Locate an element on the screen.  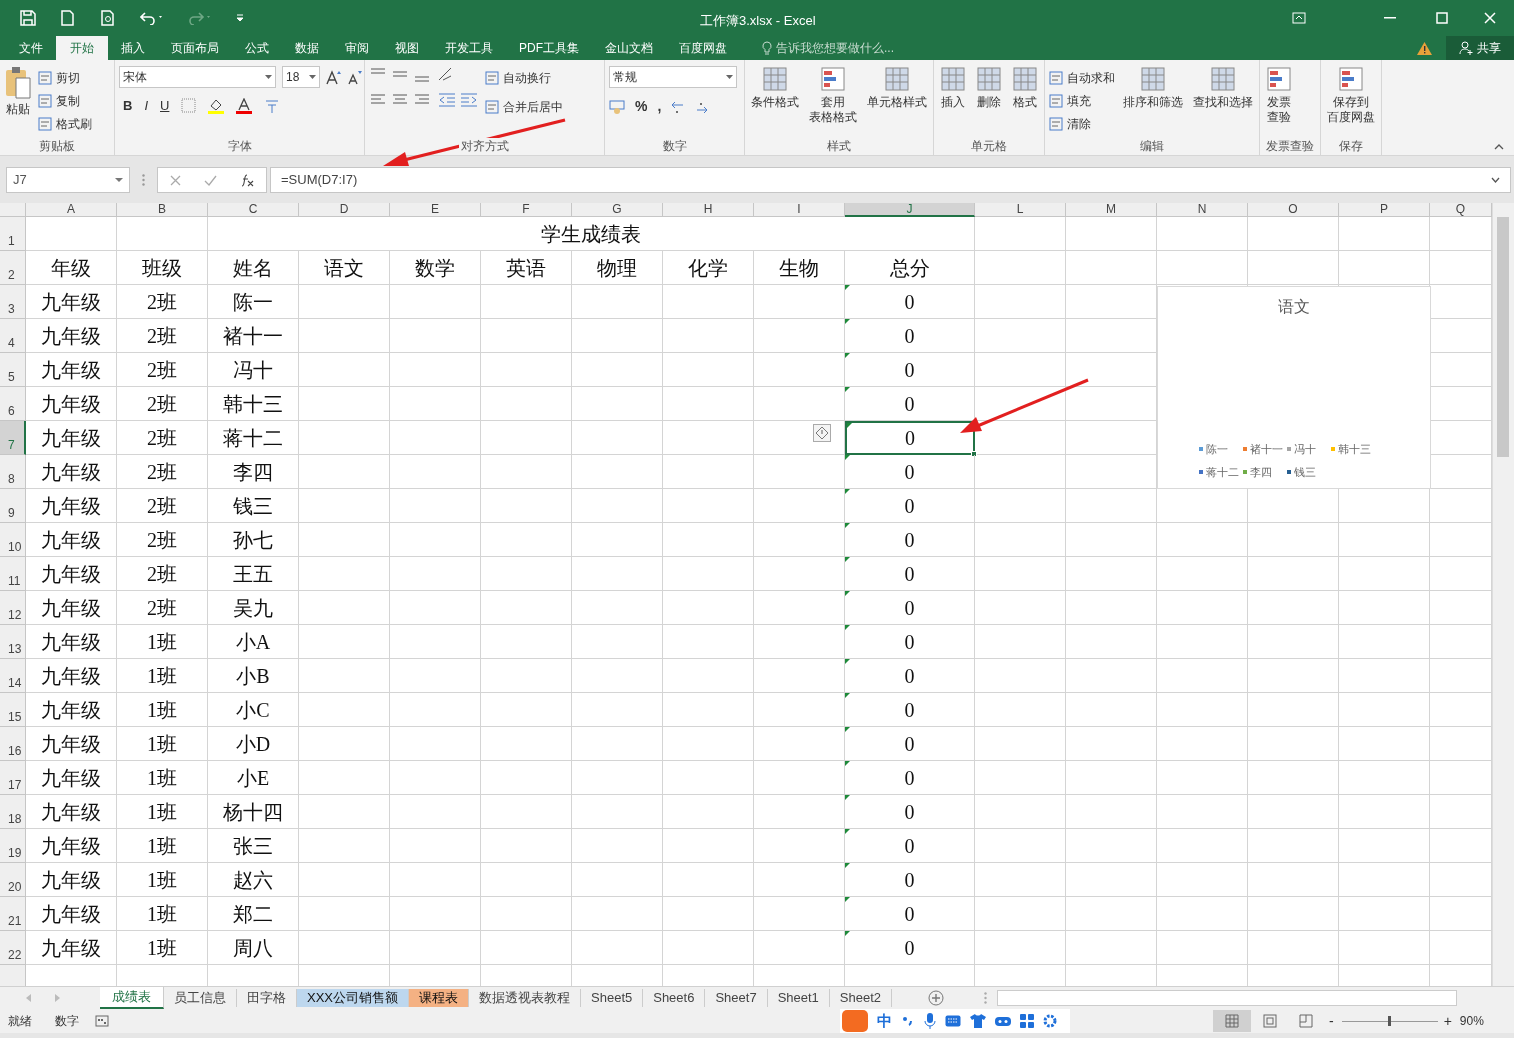
row-header: 15 is located at coordinates (13, 710).